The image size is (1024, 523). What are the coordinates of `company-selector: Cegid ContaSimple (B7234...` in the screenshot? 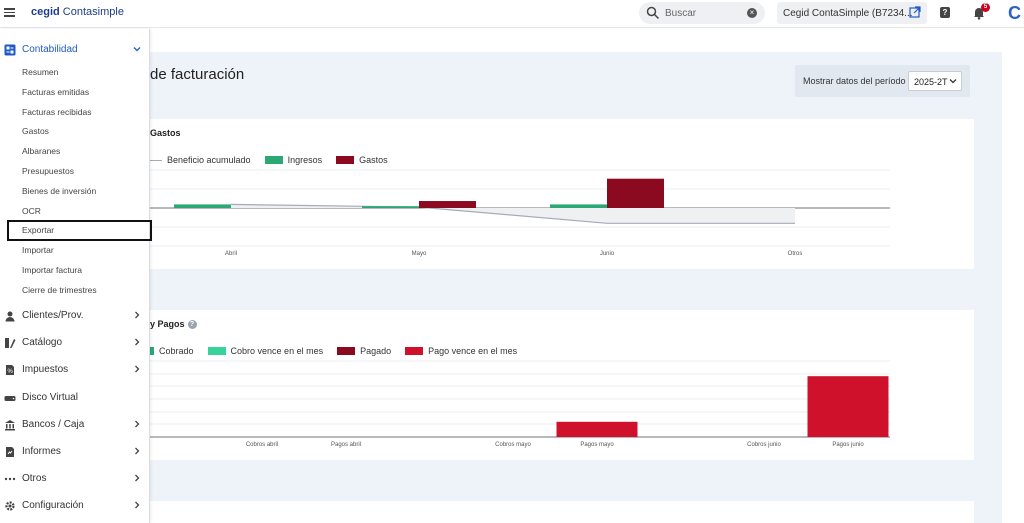 It's located at (852, 13).